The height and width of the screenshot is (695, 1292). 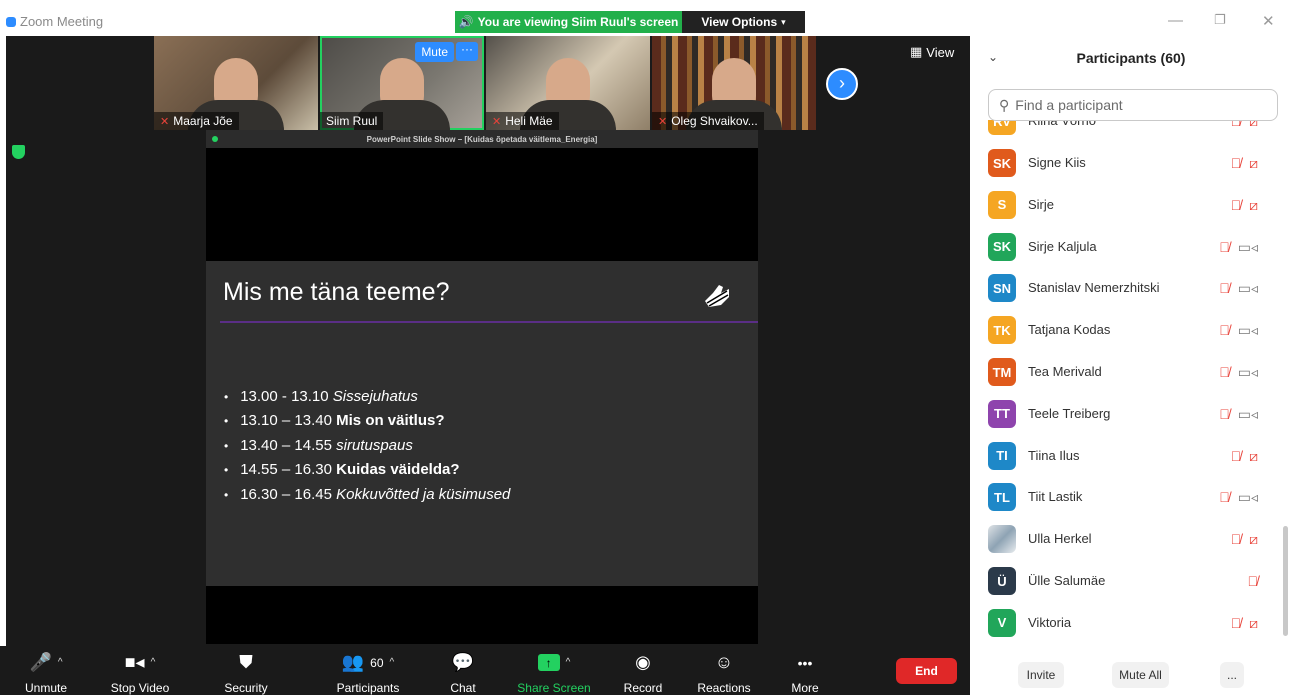 What do you see at coordinates (926, 671) in the screenshot?
I see `end-meeting-button: End` at bounding box center [926, 671].